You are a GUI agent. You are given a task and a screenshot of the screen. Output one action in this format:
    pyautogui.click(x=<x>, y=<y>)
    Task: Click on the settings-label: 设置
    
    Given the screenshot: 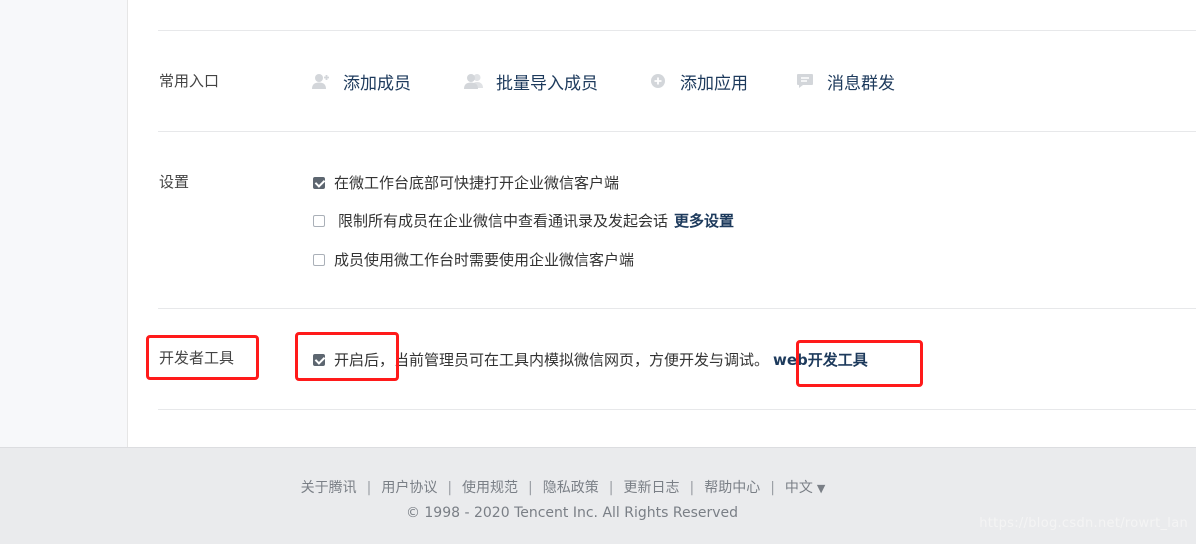 What is the action you would take?
    pyautogui.click(x=174, y=182)
    